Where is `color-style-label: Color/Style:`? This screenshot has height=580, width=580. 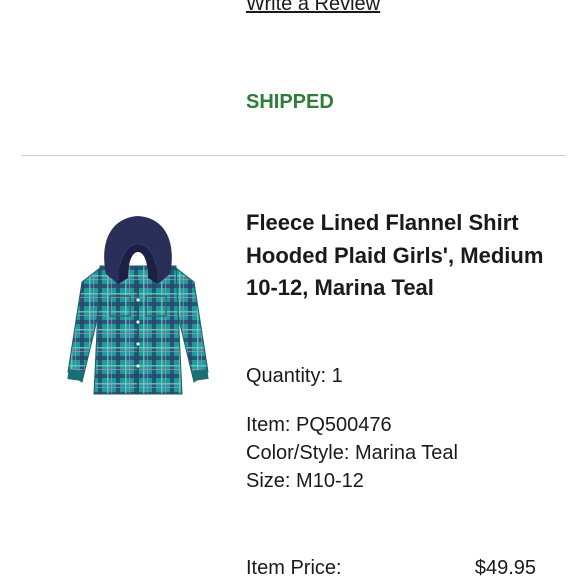
color-style-label: Color/Style: is located at coordinates (298, 453).